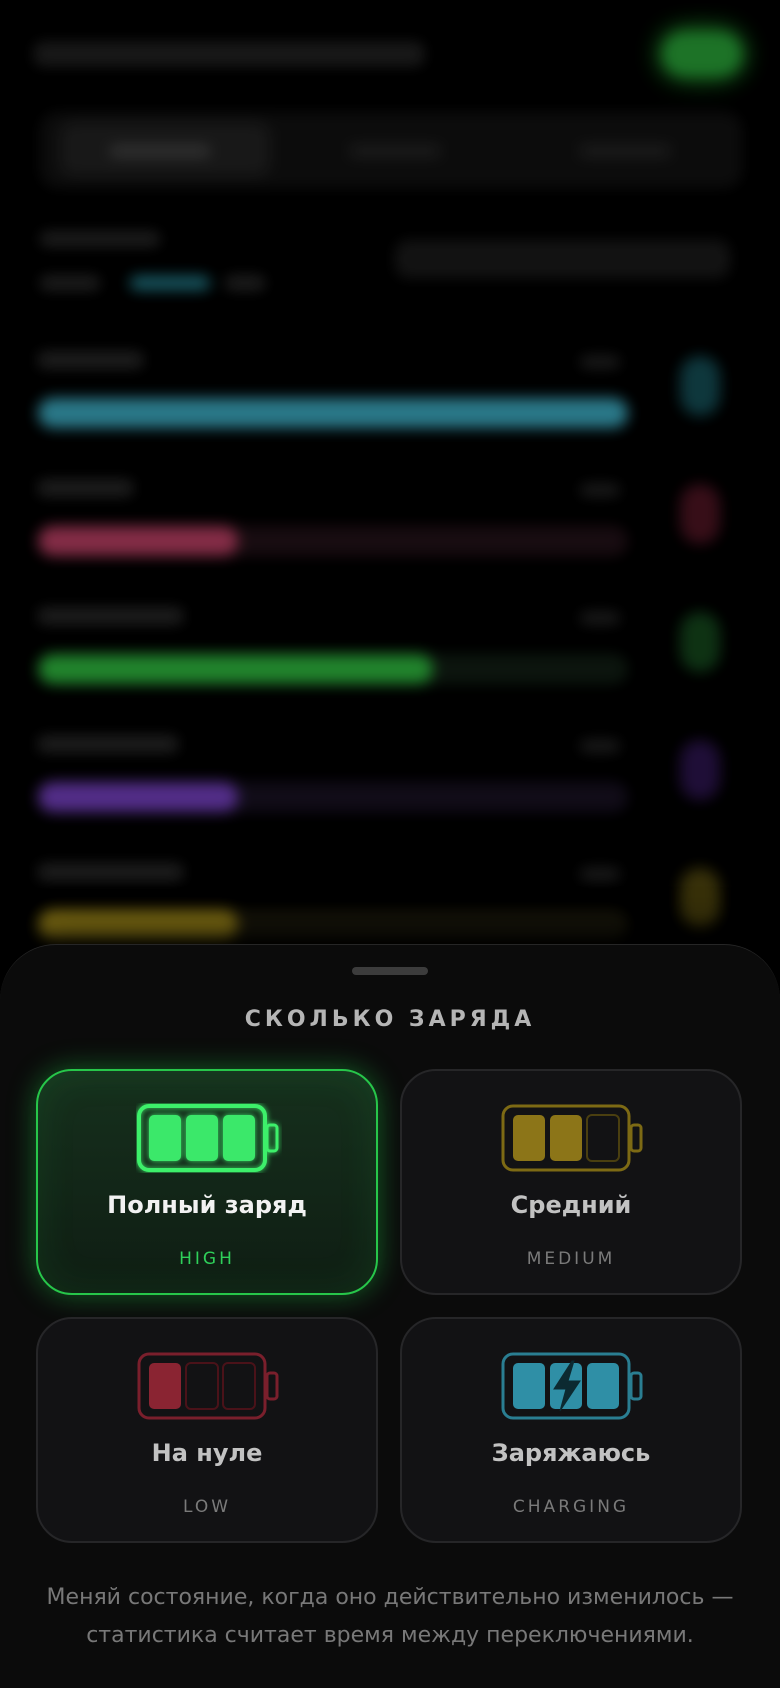  I want to click on bg-caption-accent, so click(170, 283).